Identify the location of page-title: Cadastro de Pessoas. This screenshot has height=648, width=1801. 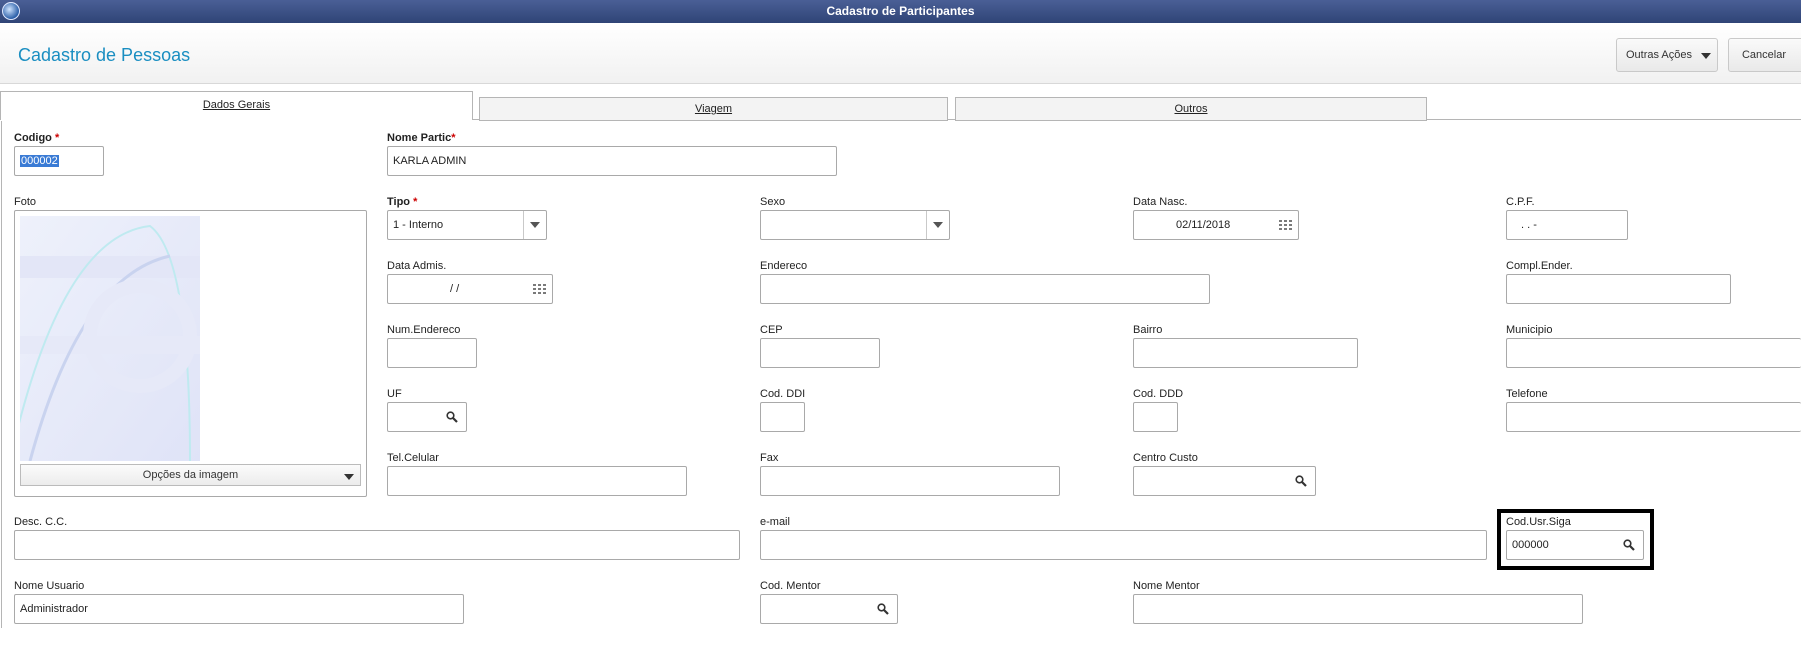
(104, 55).